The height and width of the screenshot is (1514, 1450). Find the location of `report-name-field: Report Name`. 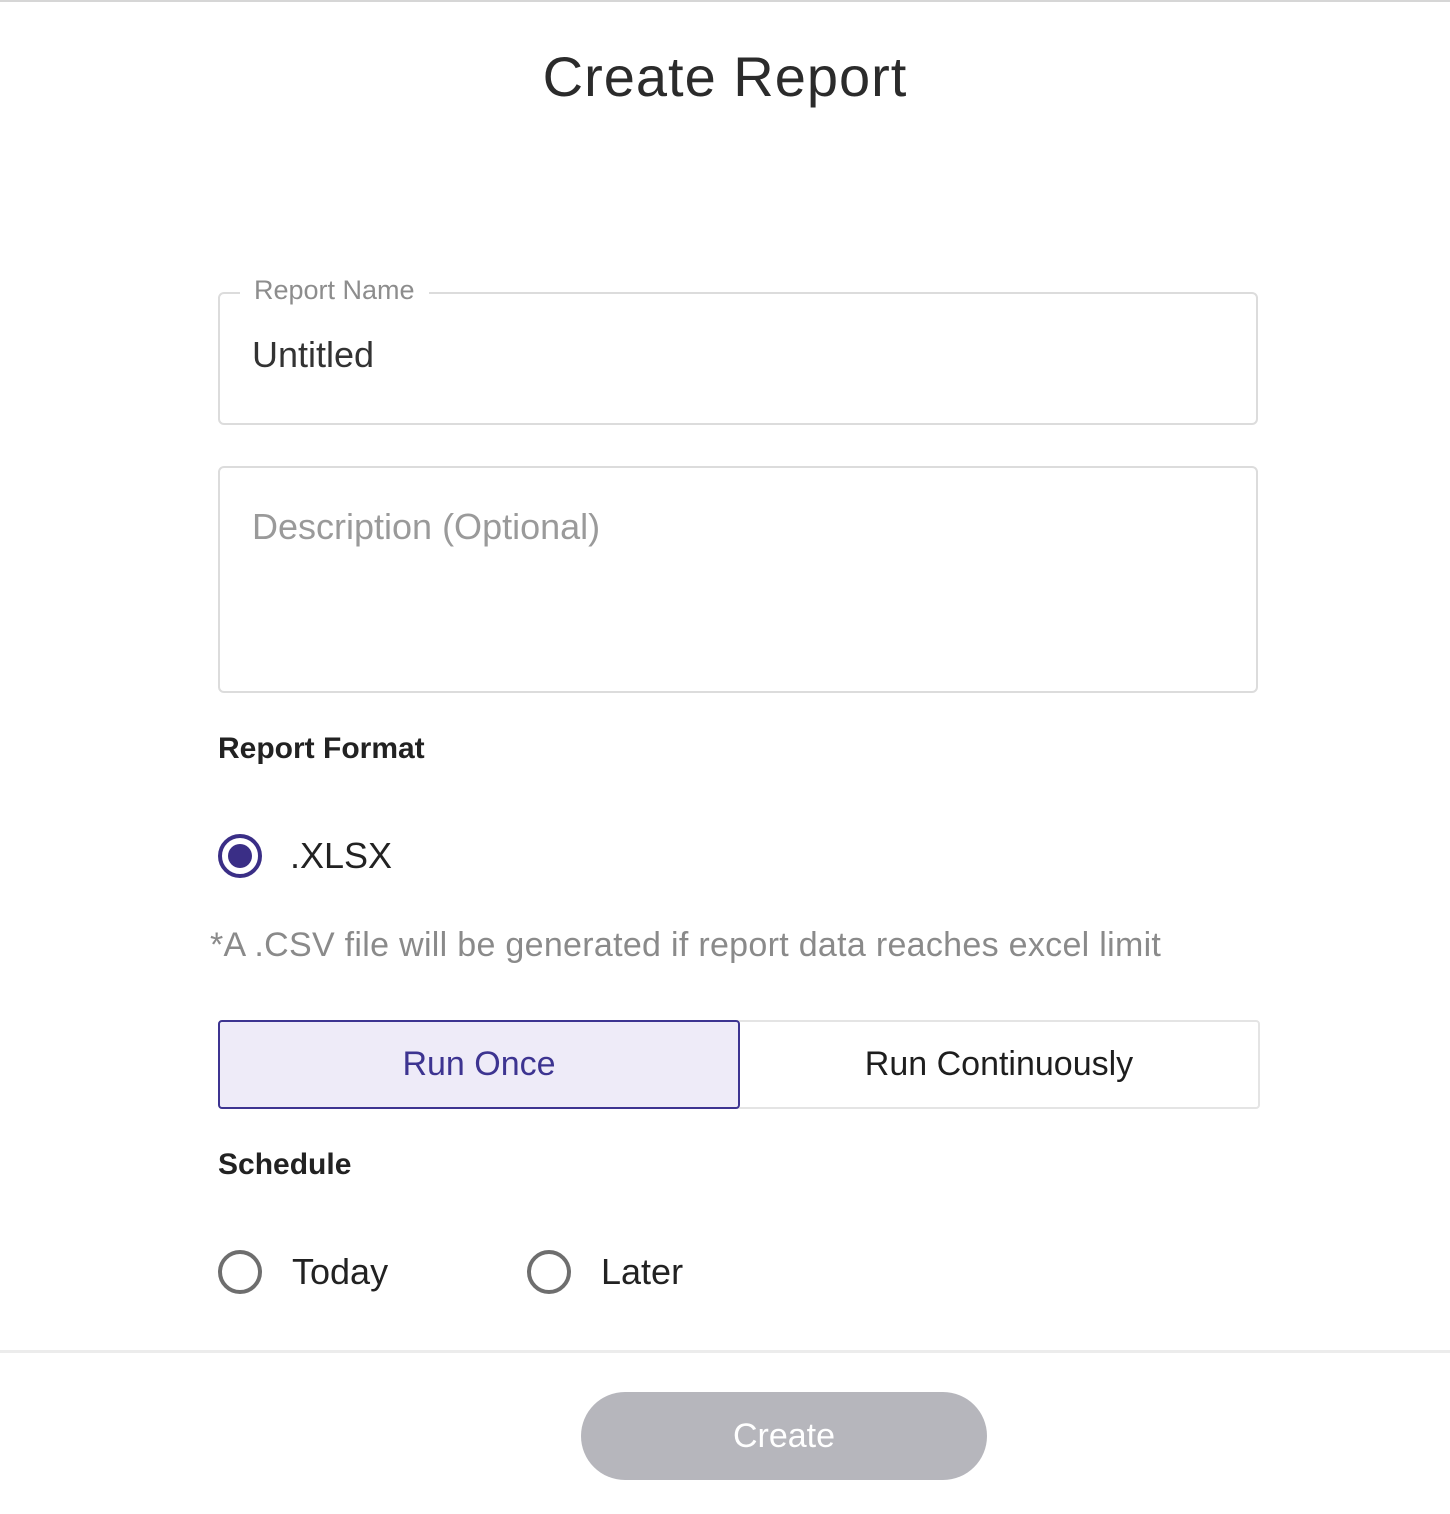

report-name-field: Report Name is located at coordinates (738, 348).